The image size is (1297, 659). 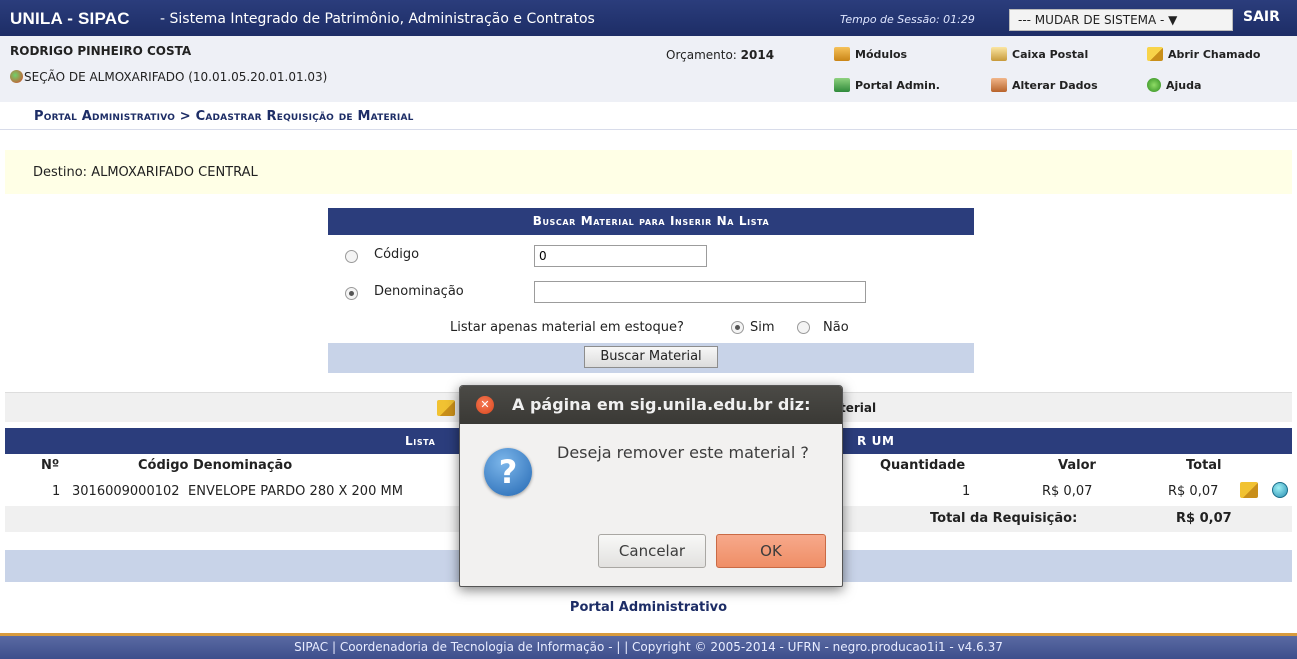 I want to click on search-material-button: Buscar Material, so click(x=651, y=357).